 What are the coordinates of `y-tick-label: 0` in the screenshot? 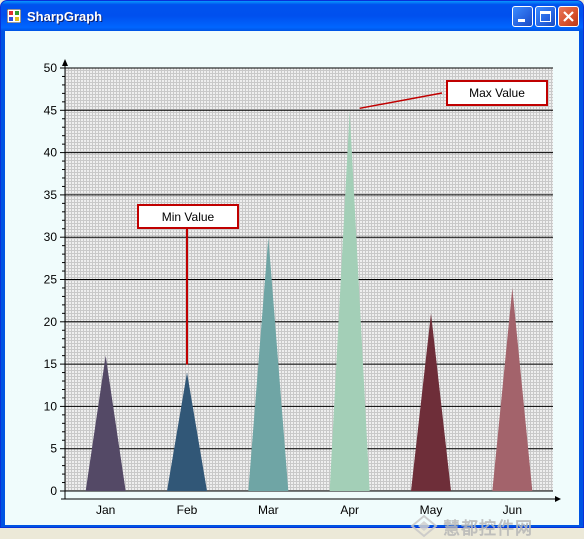 It's located at (53, 491).